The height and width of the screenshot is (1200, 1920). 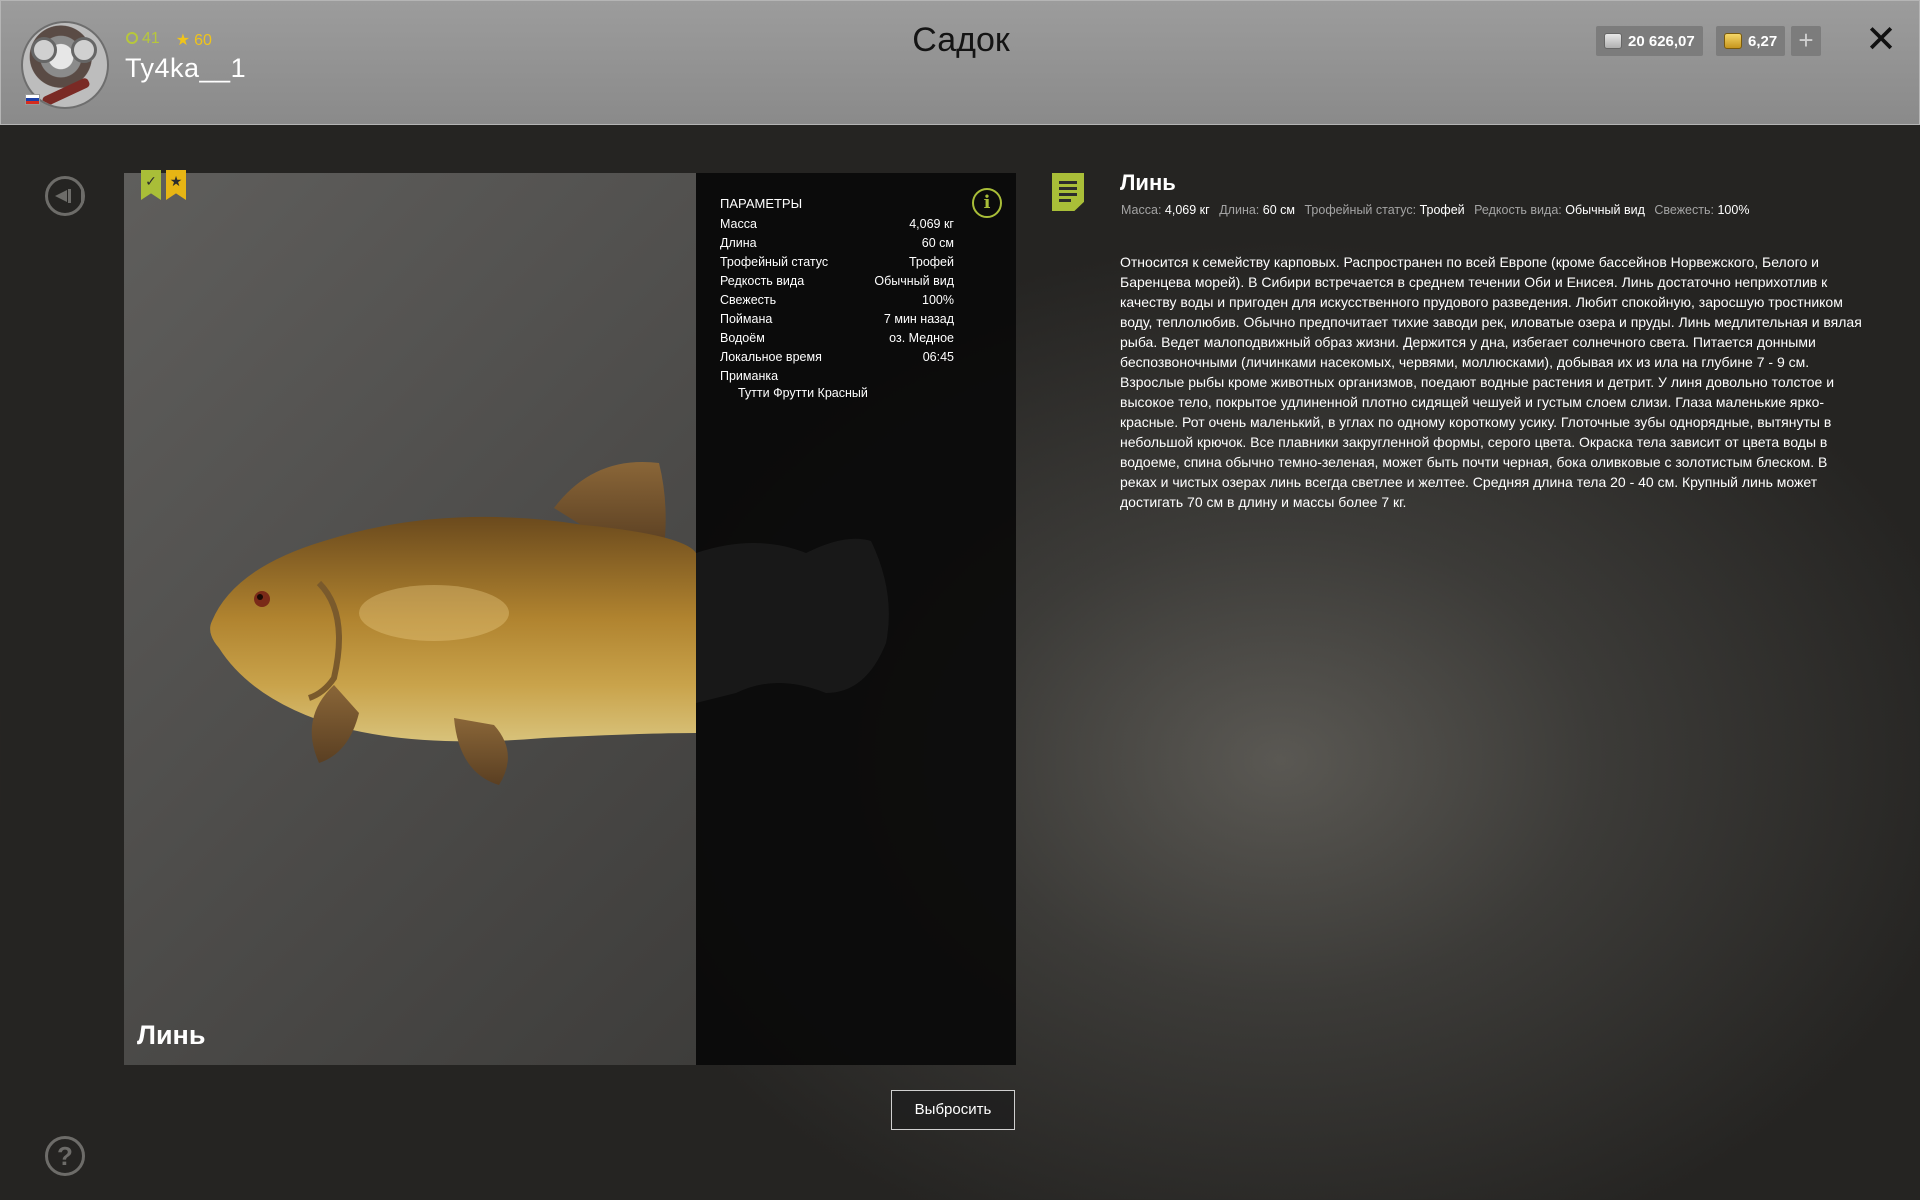 I want to click on russia-flag-icon, so click(x=32, y=99).